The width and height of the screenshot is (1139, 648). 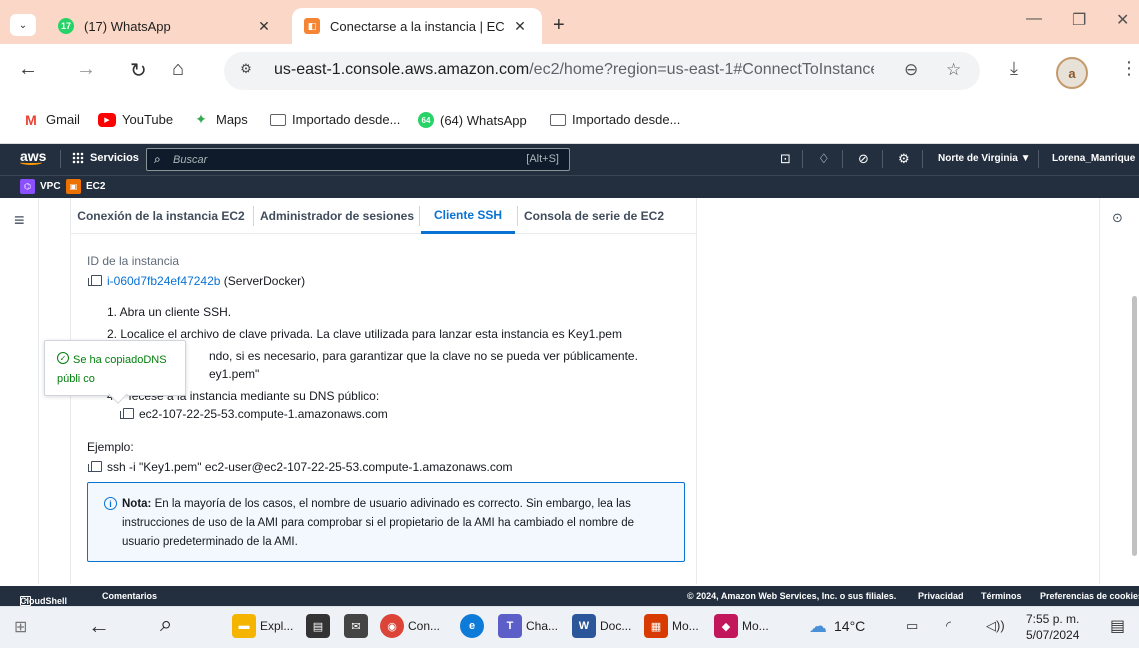 What do you see at coordinates (1122, 20) in the screenshot?
I see `window-close-icon: ✕` at bounding box center [1122, 20].